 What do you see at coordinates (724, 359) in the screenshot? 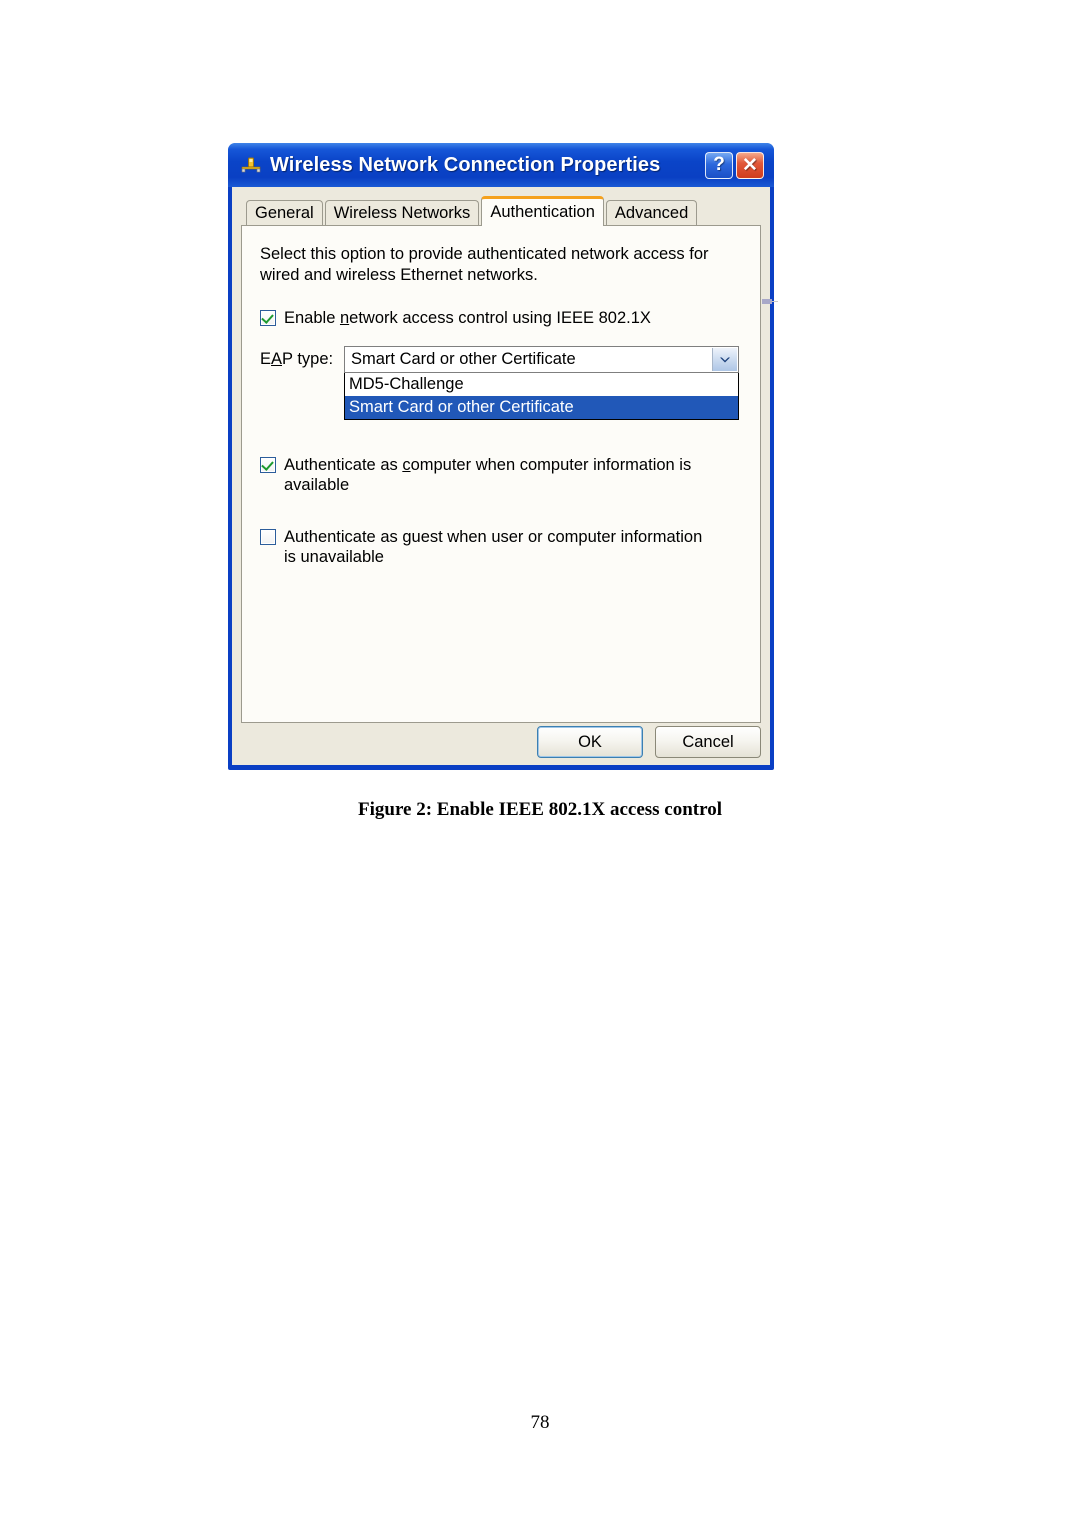
I see `chevron-down-icon` at bounding box center [724, 359].